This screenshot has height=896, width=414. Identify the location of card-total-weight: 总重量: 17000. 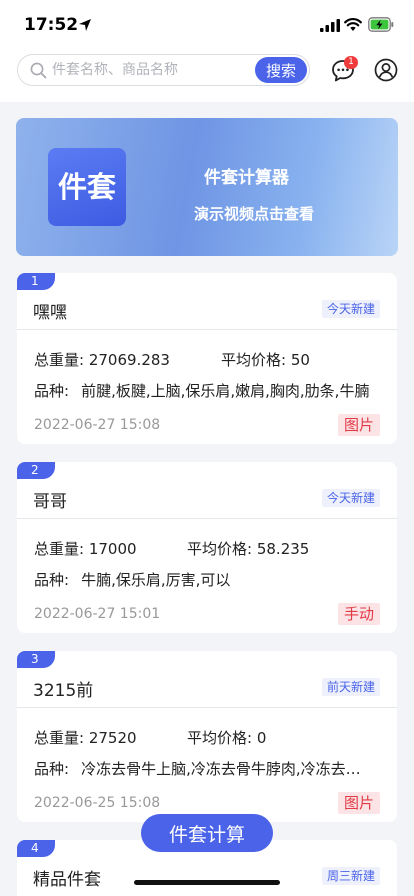
(85, 548).